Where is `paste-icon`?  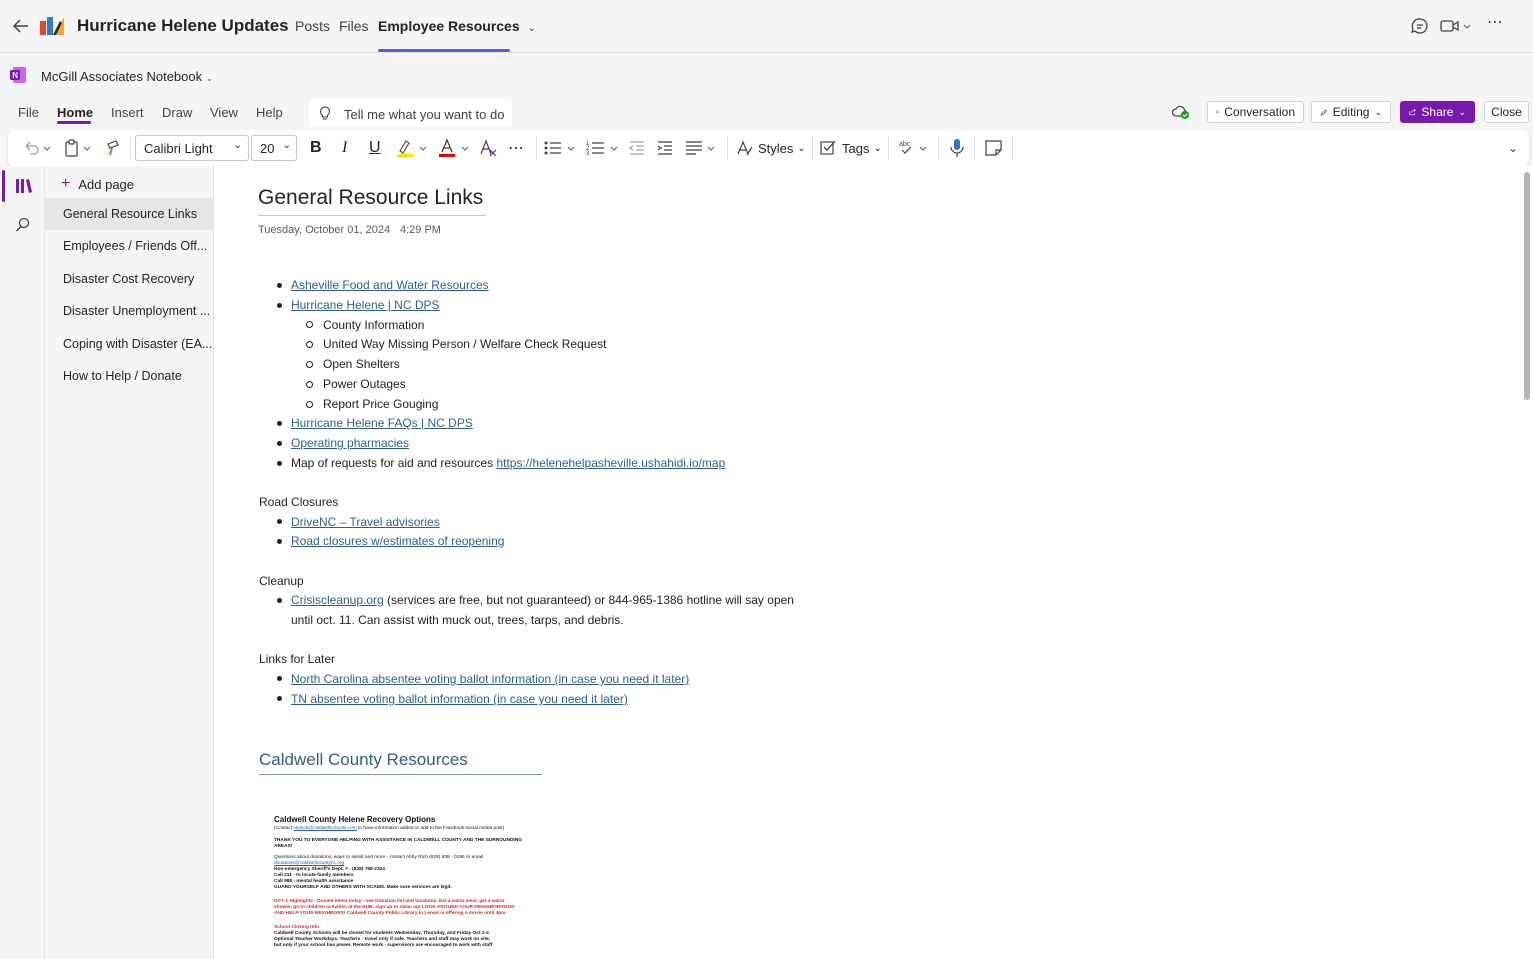 paste-icon is located at coordinates (80, 148).